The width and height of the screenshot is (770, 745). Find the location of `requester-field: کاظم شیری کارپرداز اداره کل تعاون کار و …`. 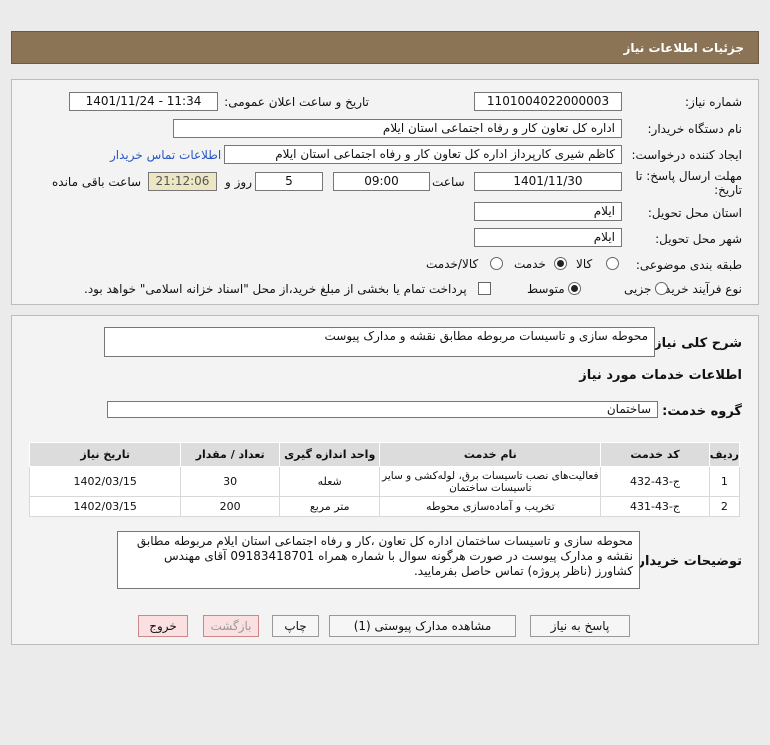

requester-field: کاظم شیری کارپرداز اداره کل تعاون کار و … is located at coordinates (423, 154).